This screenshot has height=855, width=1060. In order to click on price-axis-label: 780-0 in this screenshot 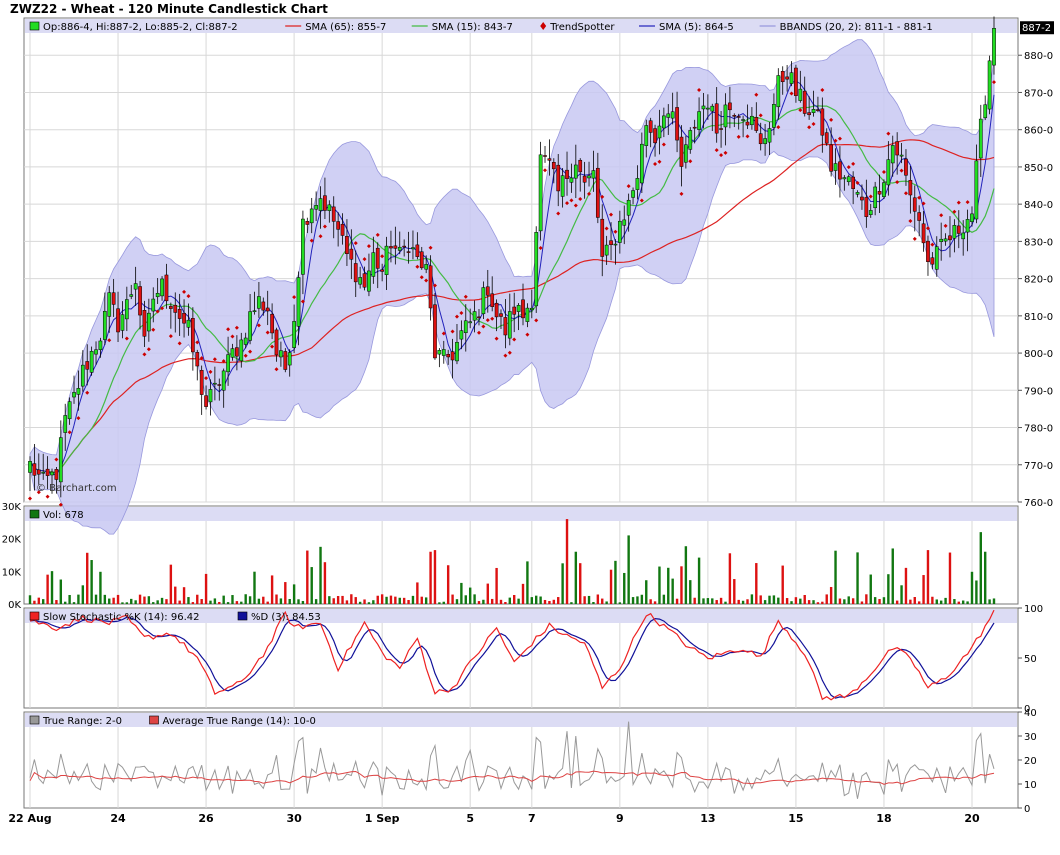, I will do `click(1038, 429)`.